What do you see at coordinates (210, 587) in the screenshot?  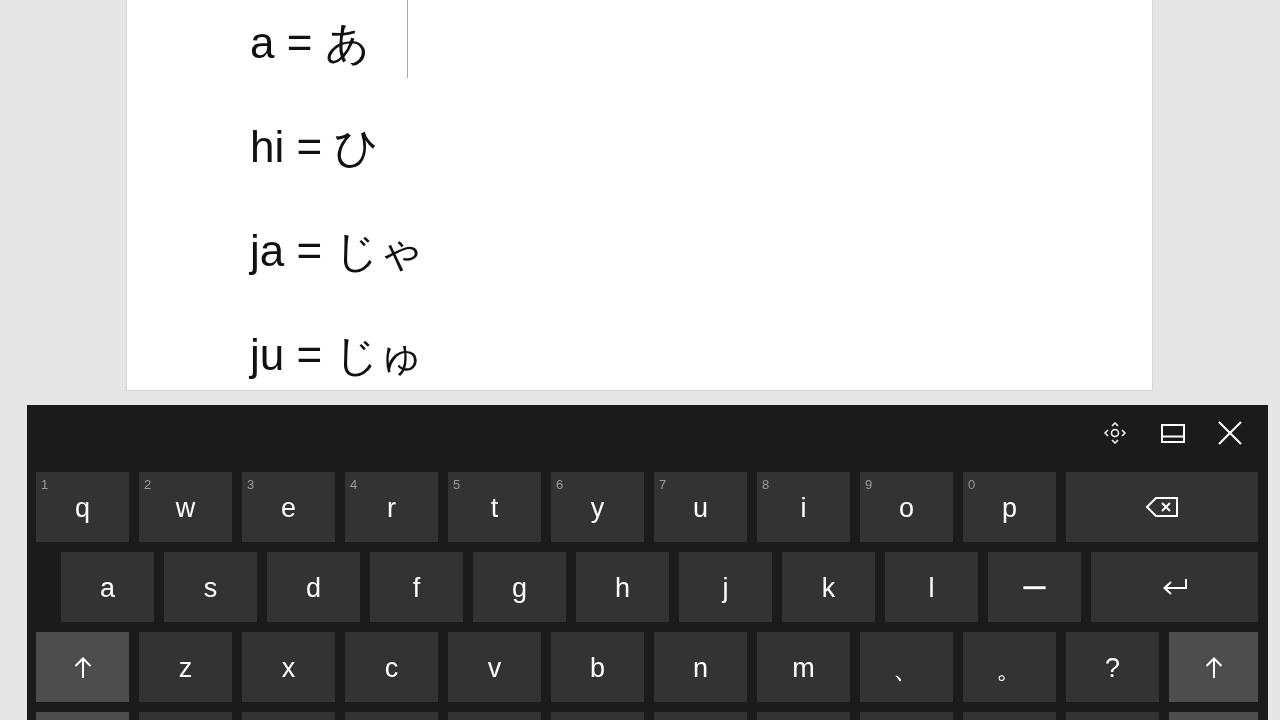 I see `keyboard-key: s` at bounding box center [210, 587].